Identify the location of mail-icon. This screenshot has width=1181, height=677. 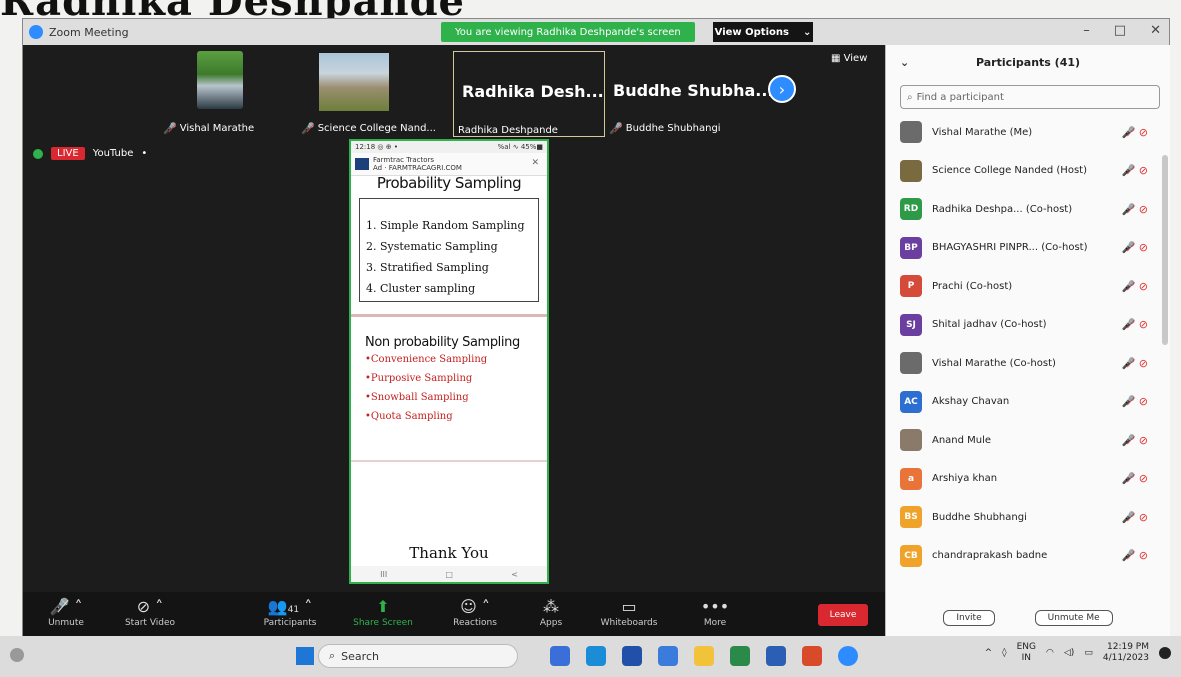
(668, 656).